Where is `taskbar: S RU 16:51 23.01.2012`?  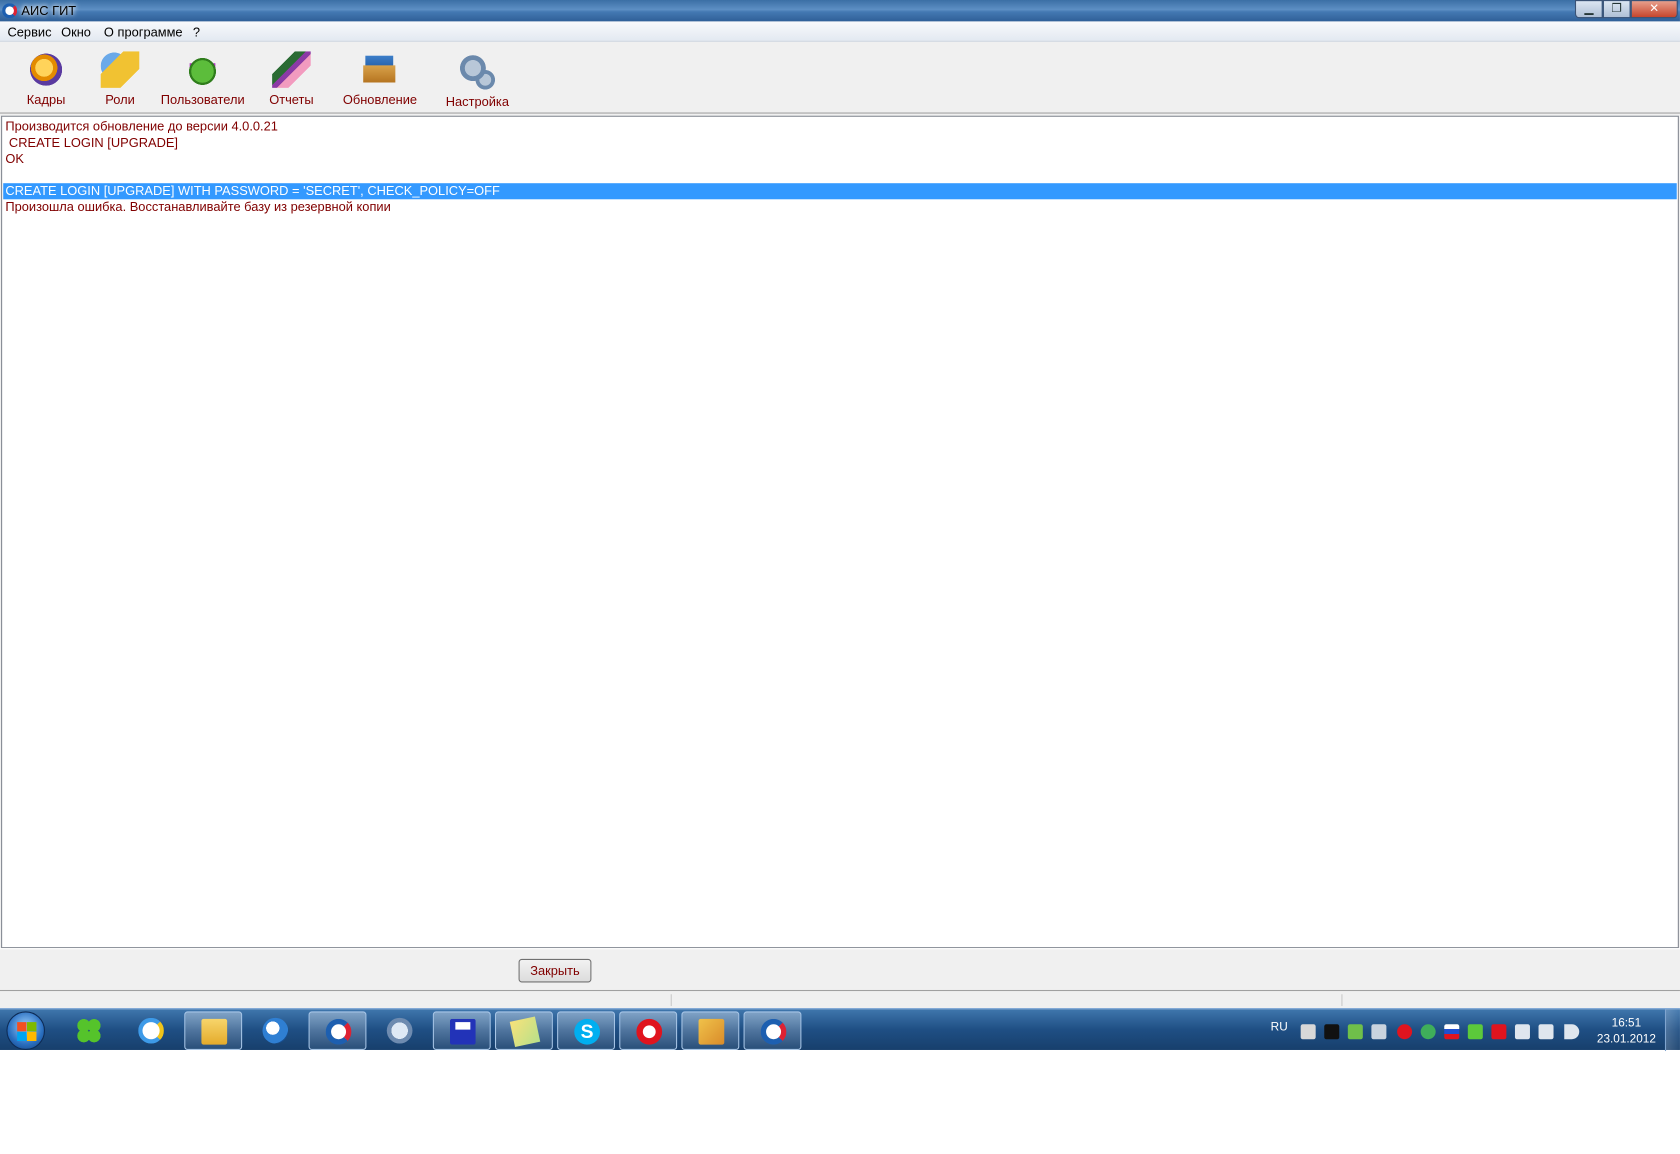 taskbar: S RU 16:51 23.01.2012 is located at coordinates (840, 1030).